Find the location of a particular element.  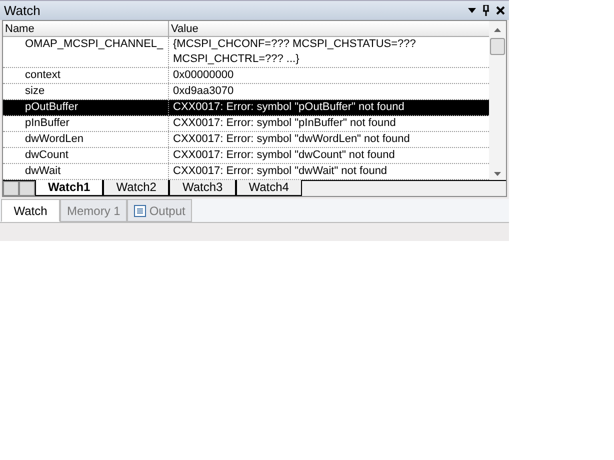

table-cell: OMAP_MCSPI_CHANNEL_ is located at coordinates (86, 52).